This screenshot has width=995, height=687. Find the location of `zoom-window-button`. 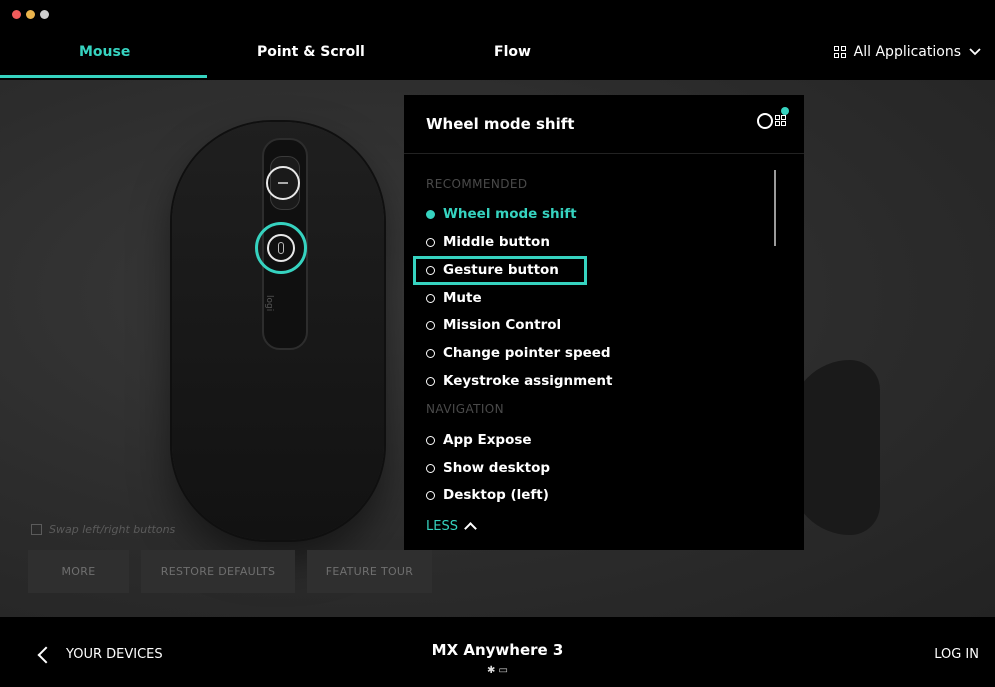

zoom-window-button is located at coordinates (44, 14).